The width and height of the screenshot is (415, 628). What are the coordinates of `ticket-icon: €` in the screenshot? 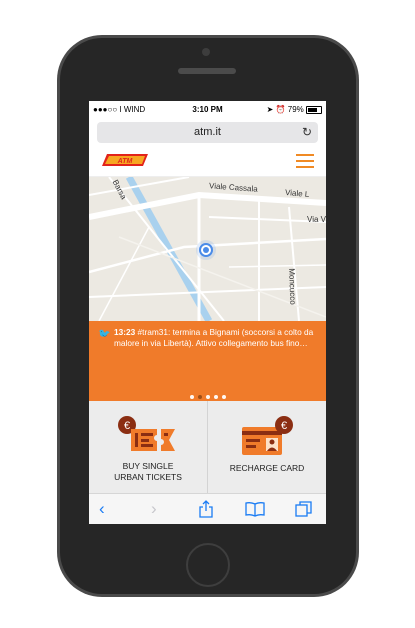 It's located at (146, 433).